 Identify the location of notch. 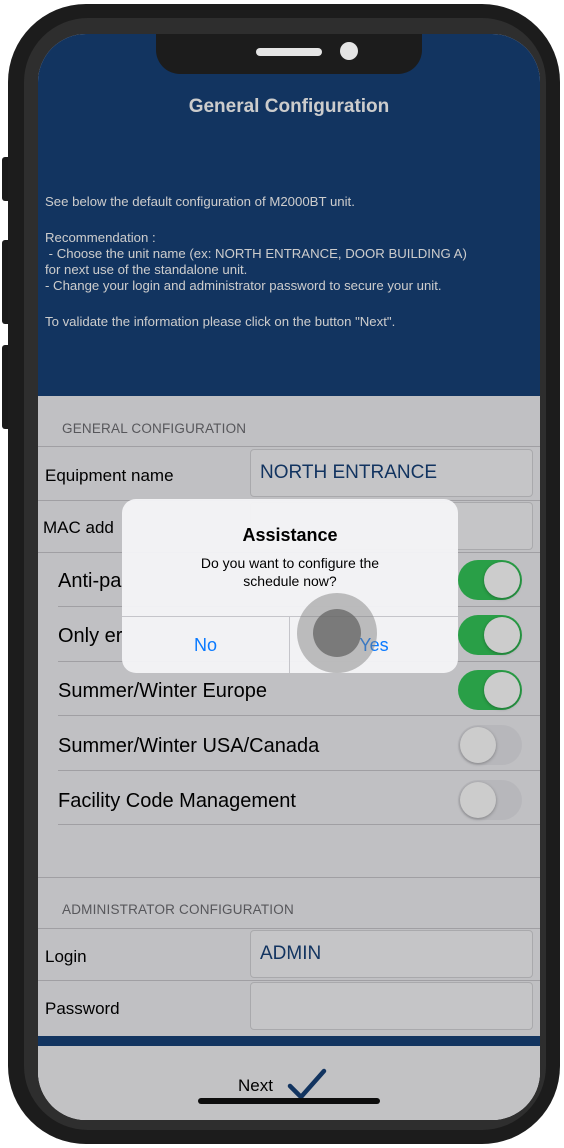
(289, 54).